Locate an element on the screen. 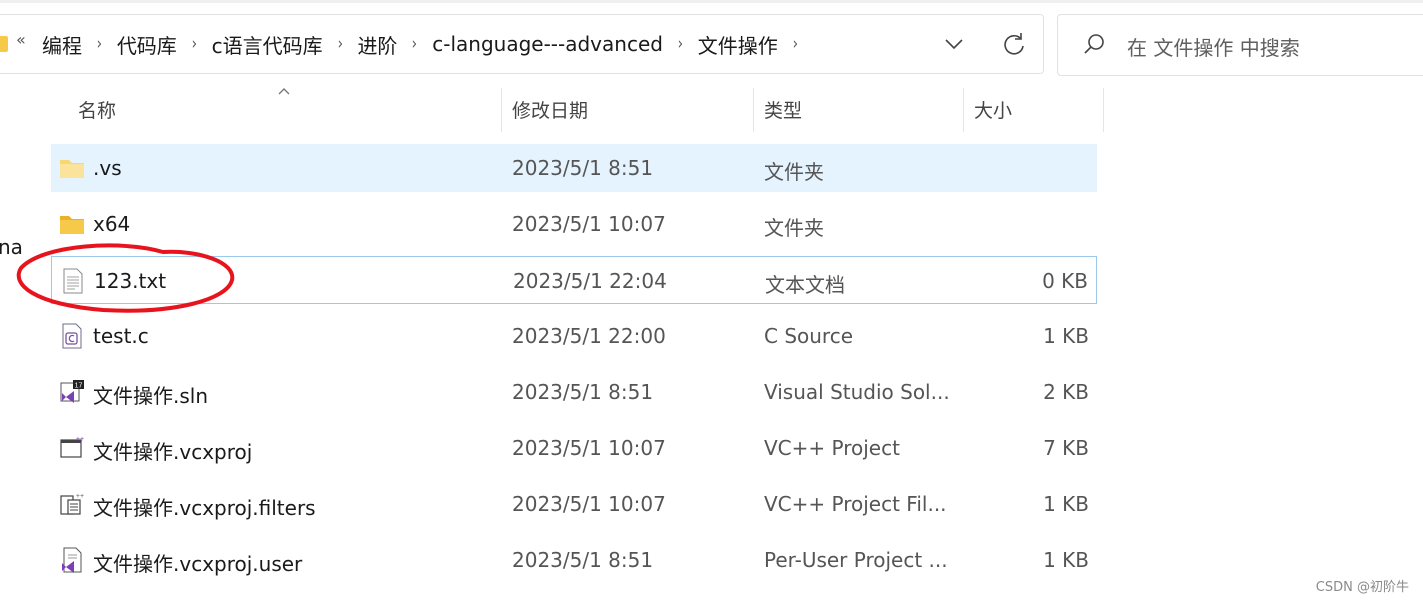 This screenshot has height=601, width=1423. breadcrumb-item: 编程 is located at coordinates (62, 44).